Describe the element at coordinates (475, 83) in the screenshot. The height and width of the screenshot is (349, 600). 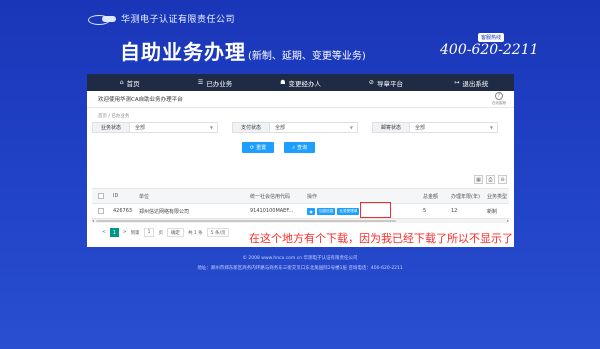
I see `nav-logout-label: 退出系统` at that location.